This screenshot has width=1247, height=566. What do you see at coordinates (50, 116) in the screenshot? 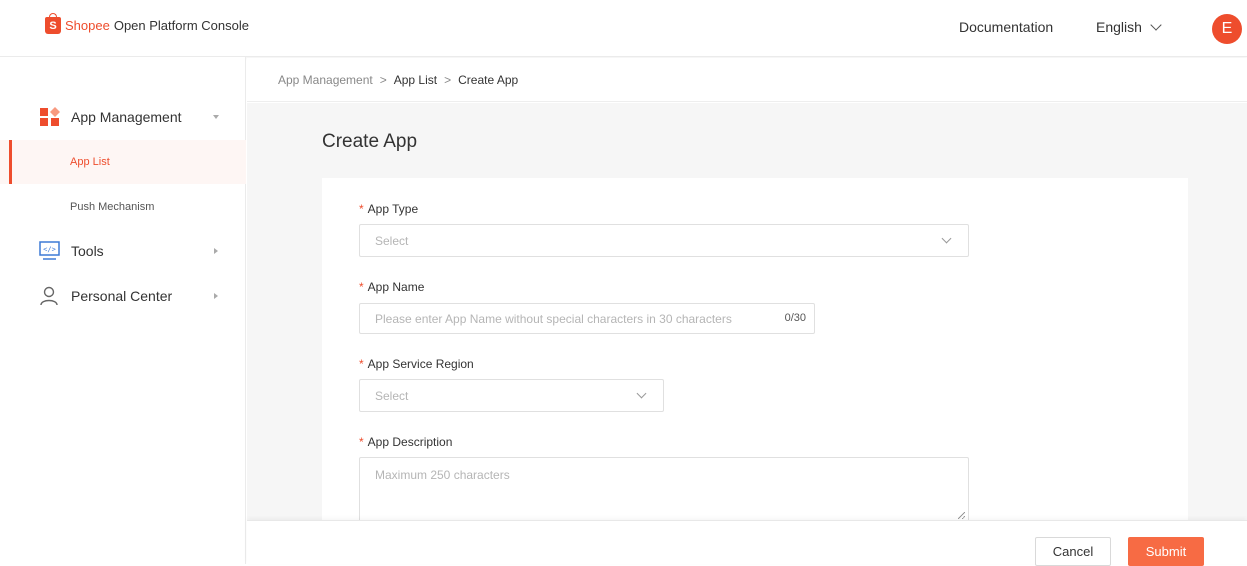
I see `app-grid-icon` at bounding box center [50, 116].